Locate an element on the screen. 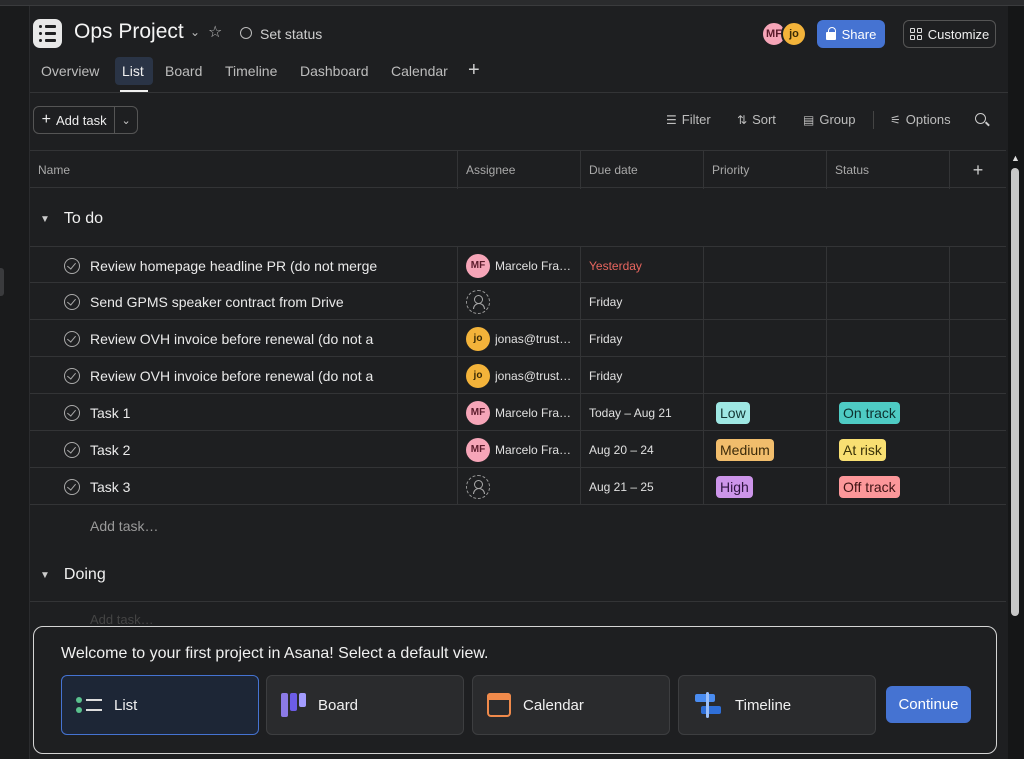  tab-calendar: Calendar is located at coordinates (419, 71).